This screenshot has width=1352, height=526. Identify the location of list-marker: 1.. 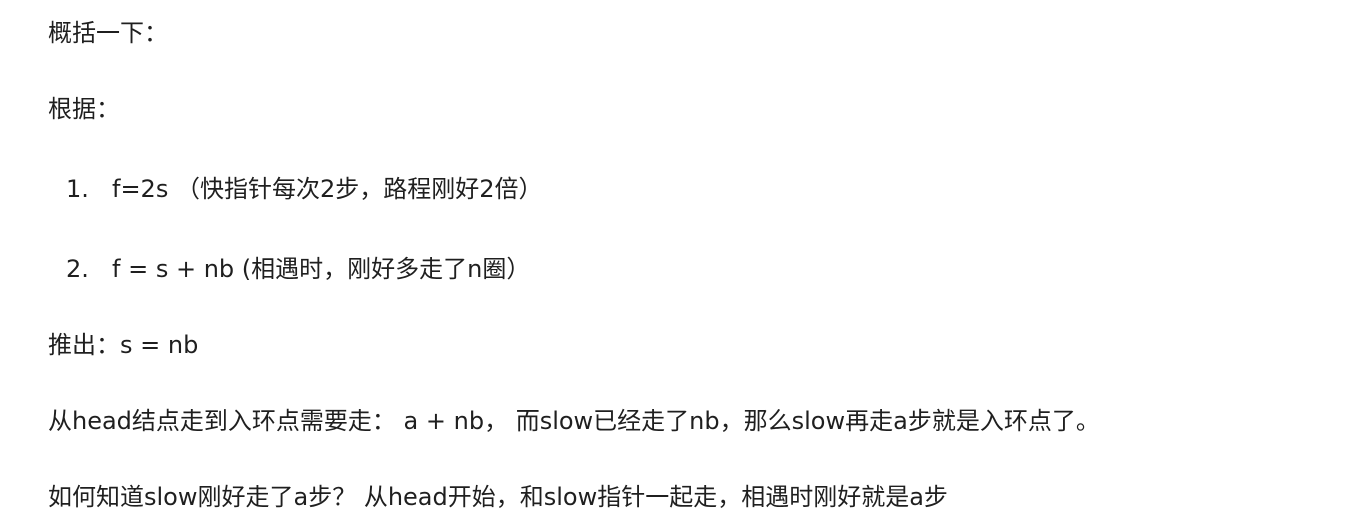
(77, 189).